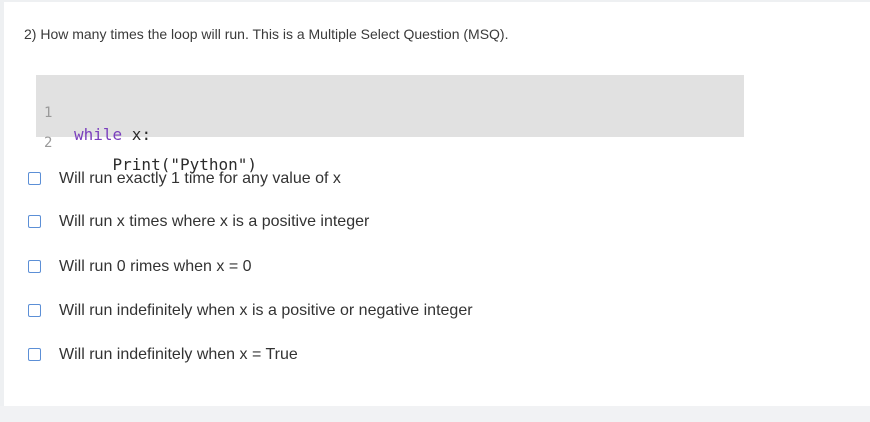  Describe the element at coordinates (155, 267) in the screenshot. I see `option-label: Will run 0 rimes when x = 0` at that location.